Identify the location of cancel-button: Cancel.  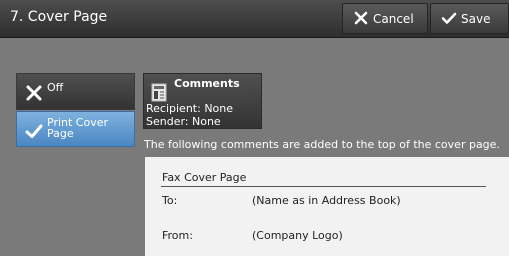
(385, 18).